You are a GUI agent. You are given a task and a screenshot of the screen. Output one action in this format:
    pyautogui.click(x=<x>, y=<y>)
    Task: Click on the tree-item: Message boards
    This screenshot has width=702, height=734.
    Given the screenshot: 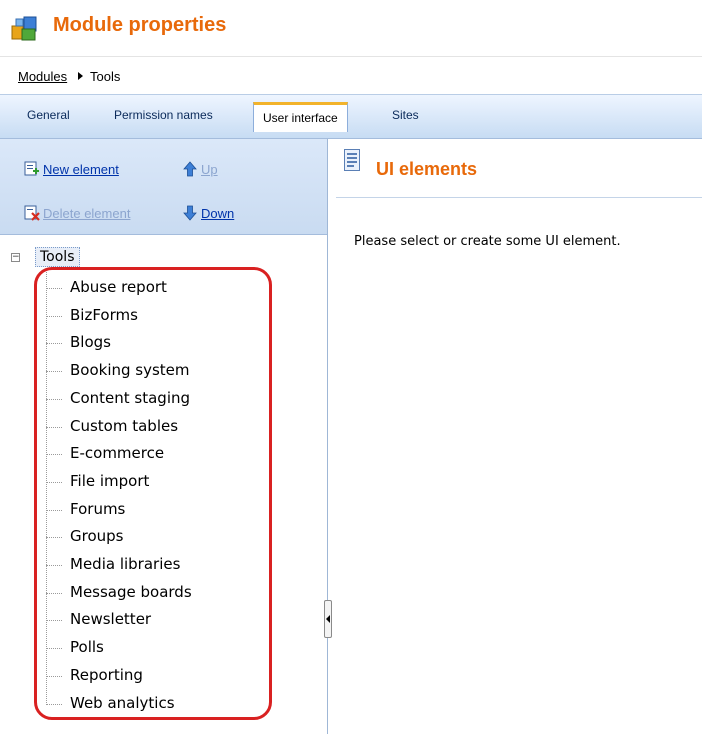 What is the action you would take?
    pyautogui.click(x=171, y=593)
    